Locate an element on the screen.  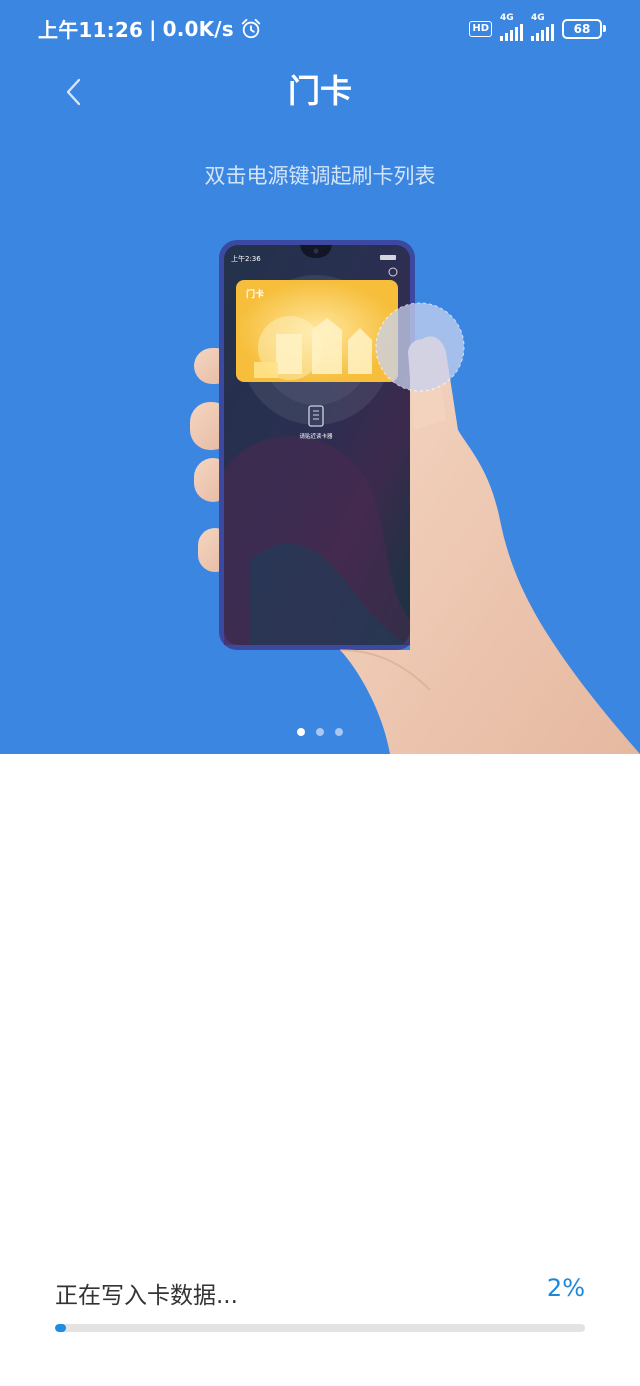
carousel-dots is located at coordinates (320, 732).